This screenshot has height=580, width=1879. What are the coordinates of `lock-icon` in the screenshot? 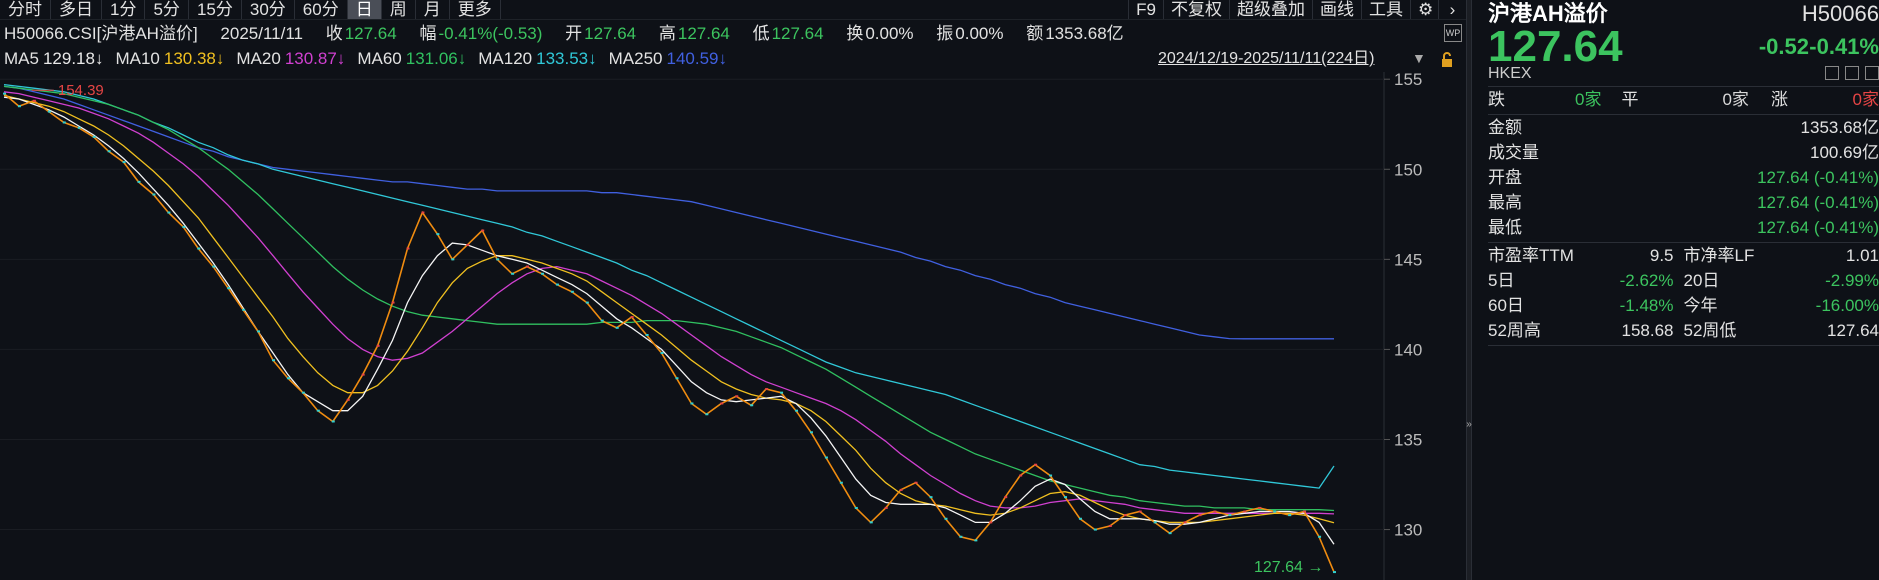 It's located at (1447, 60).